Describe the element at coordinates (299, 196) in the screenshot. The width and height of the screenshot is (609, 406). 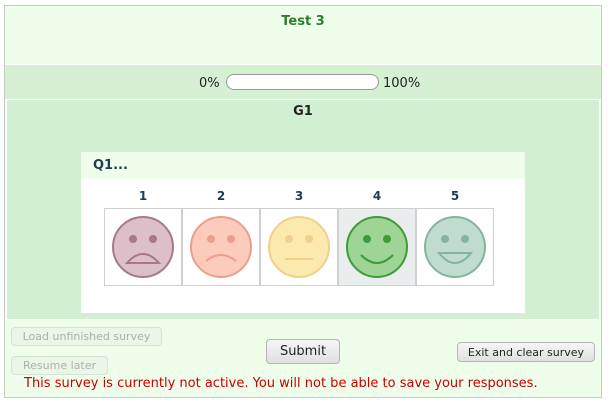
I see `option-label-3: 3` at that location.